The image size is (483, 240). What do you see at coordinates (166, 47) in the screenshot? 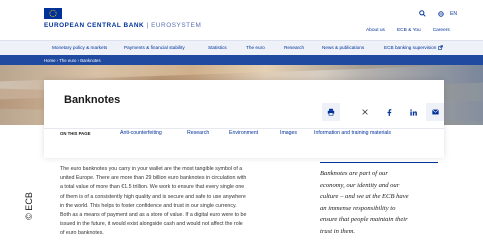
I see `nav-payments: Payments & financial stability` at bounding box center [166, 47].